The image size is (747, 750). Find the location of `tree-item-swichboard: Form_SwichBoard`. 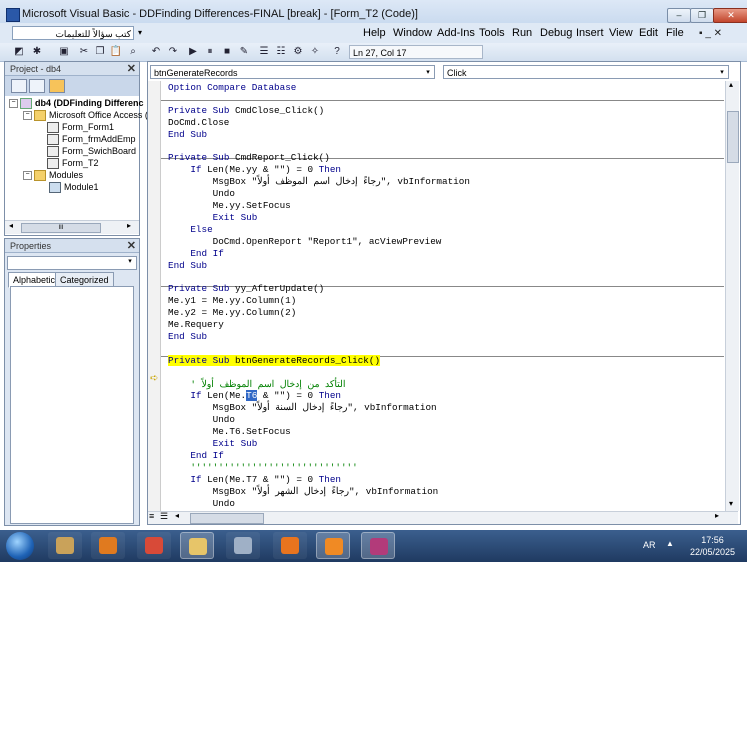

tree-item-swichboard: Form_SwichBoard is located at coordinates (91, 152).